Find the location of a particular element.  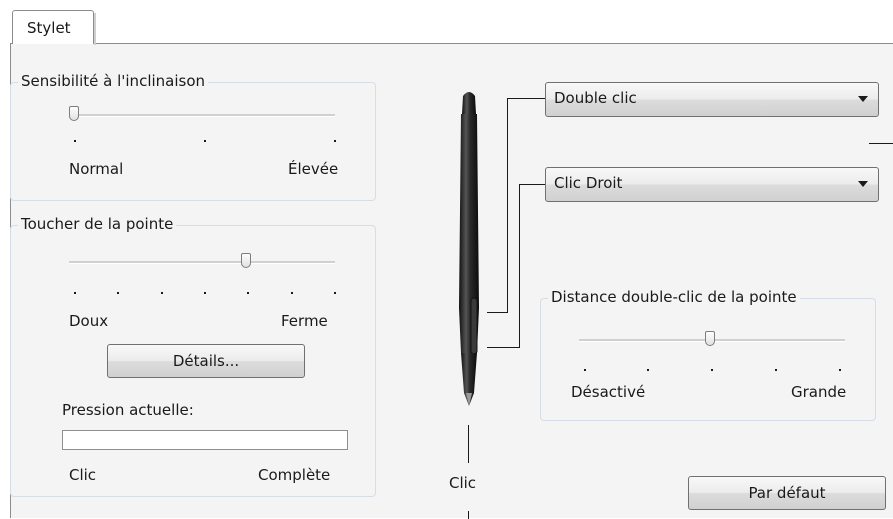

eraser-callout-stub is located at coordinates (881, 143).